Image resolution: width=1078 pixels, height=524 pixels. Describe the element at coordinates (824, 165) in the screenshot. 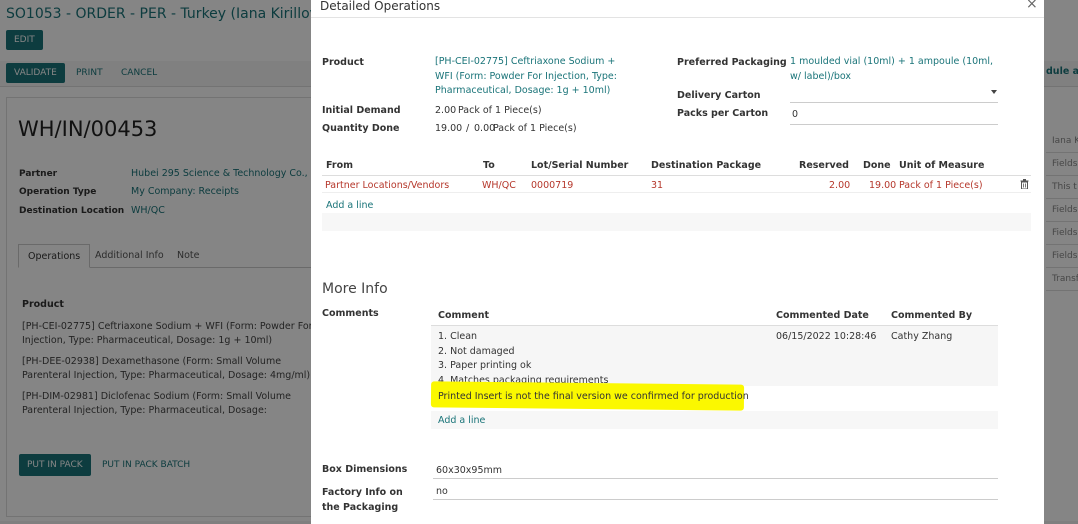

I see `column-header-reserved: Reserved` at that location.